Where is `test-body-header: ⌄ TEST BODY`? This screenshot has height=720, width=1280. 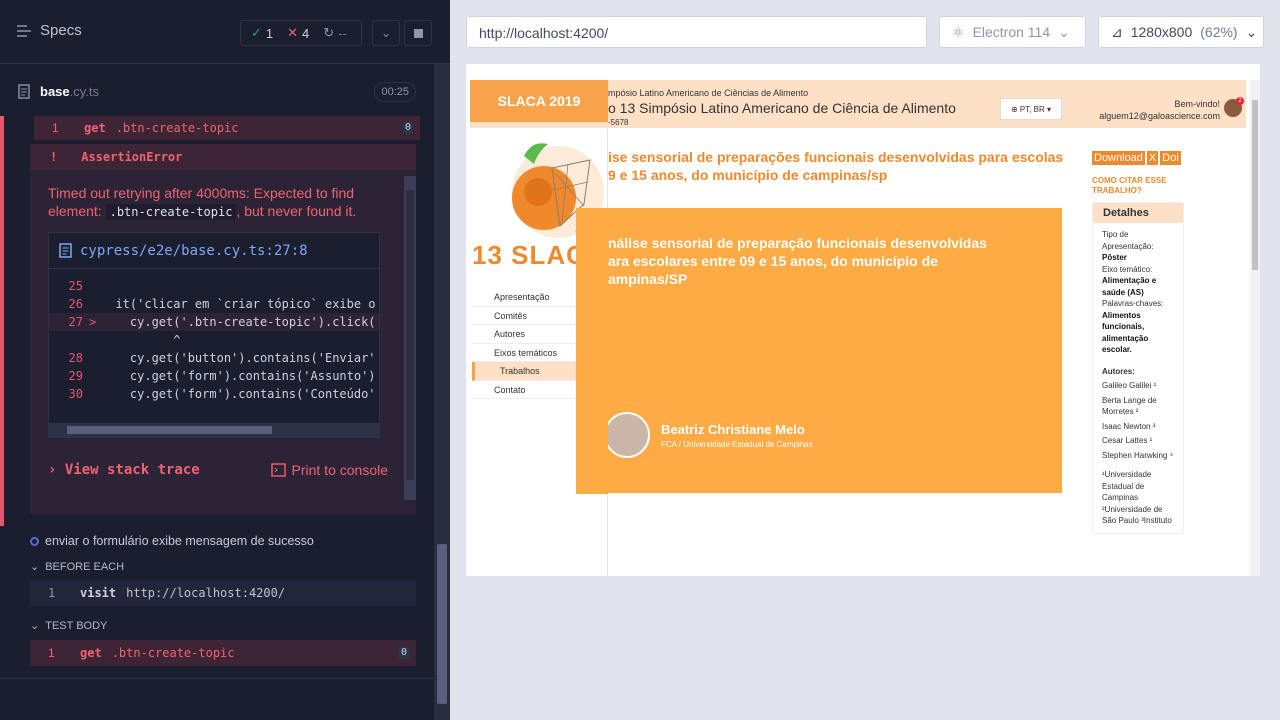 test-body-header: ⌄ TEST BODY is located at coordinates (68, 626).